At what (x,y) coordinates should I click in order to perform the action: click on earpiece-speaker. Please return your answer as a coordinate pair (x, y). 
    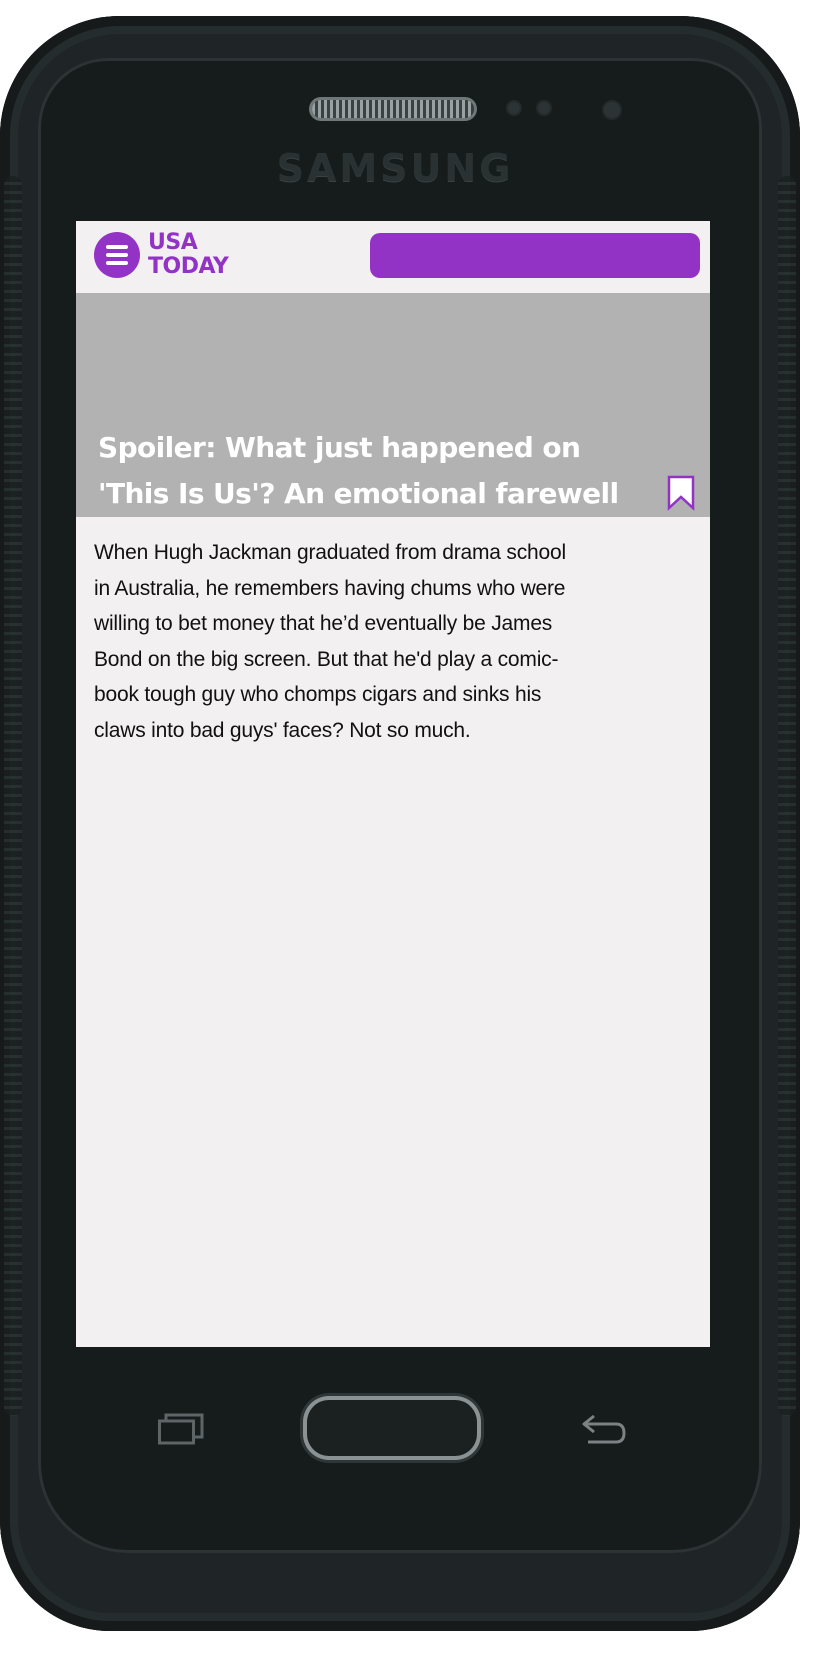
    Looking at the image, I should click on (393, 109).